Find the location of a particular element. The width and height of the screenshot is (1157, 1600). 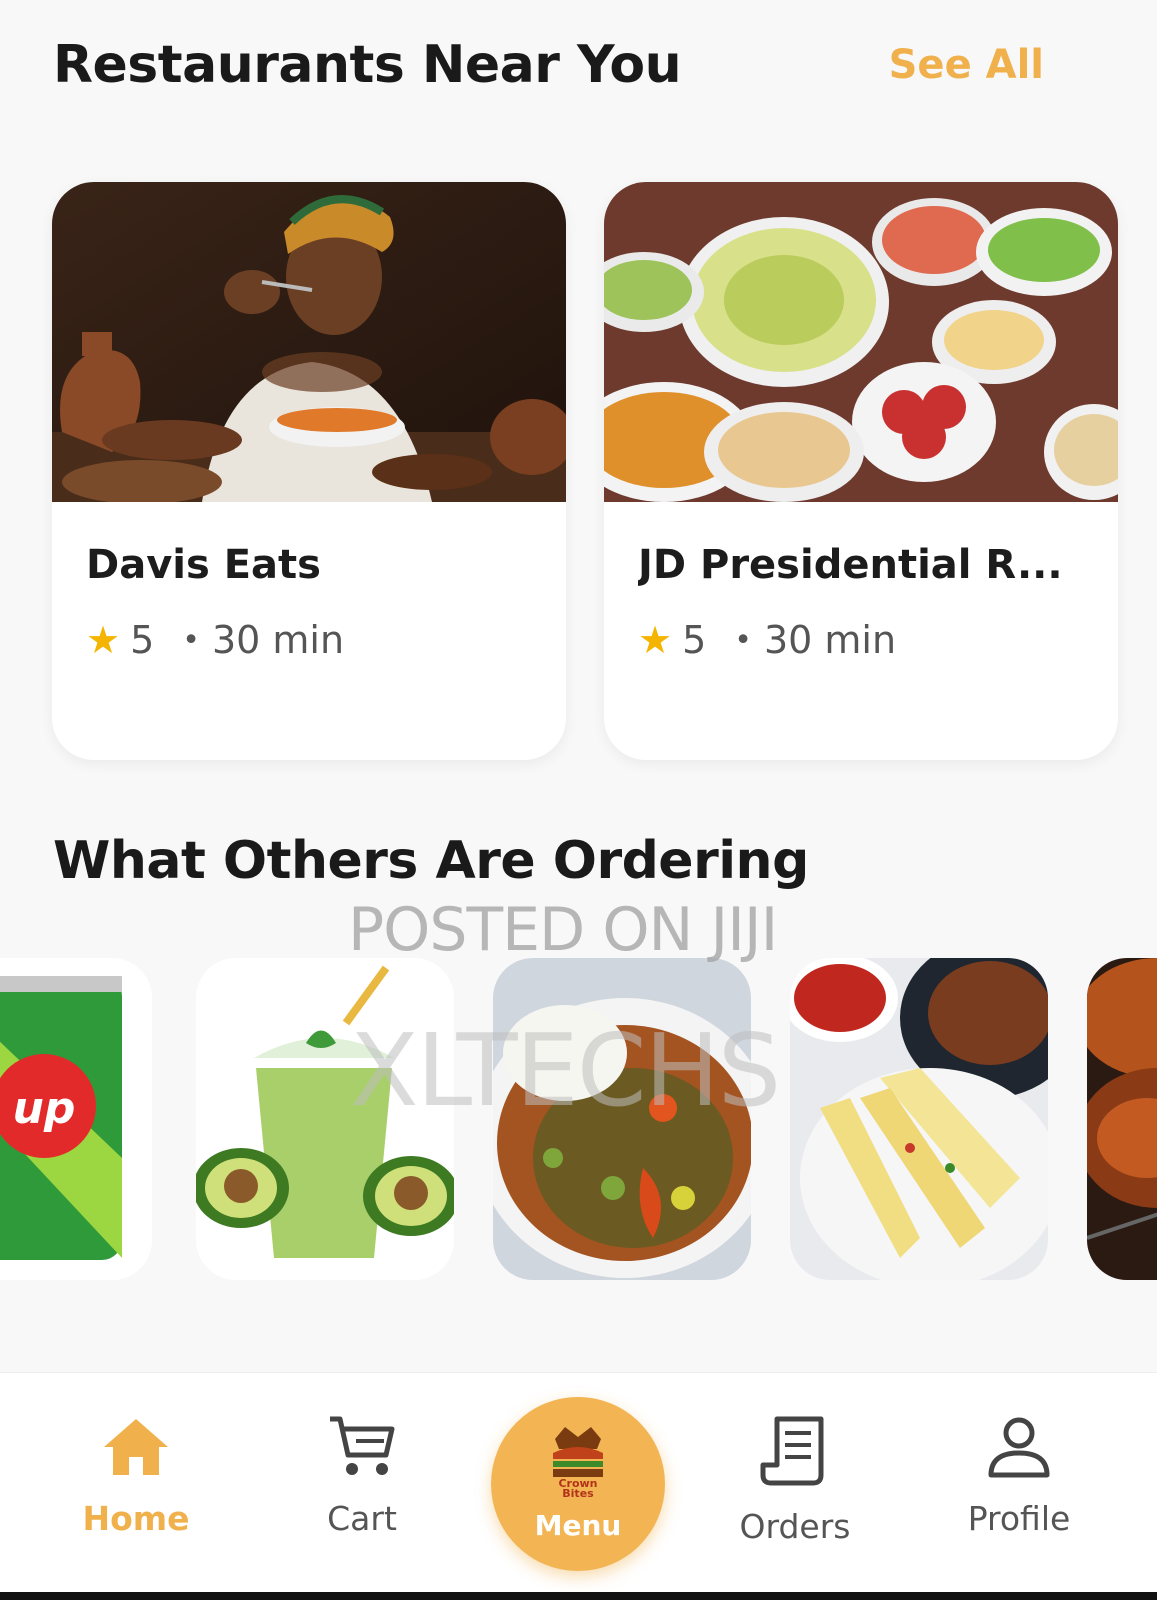

restaurant-name: Davis Eats is located at coordinates (203, 565).